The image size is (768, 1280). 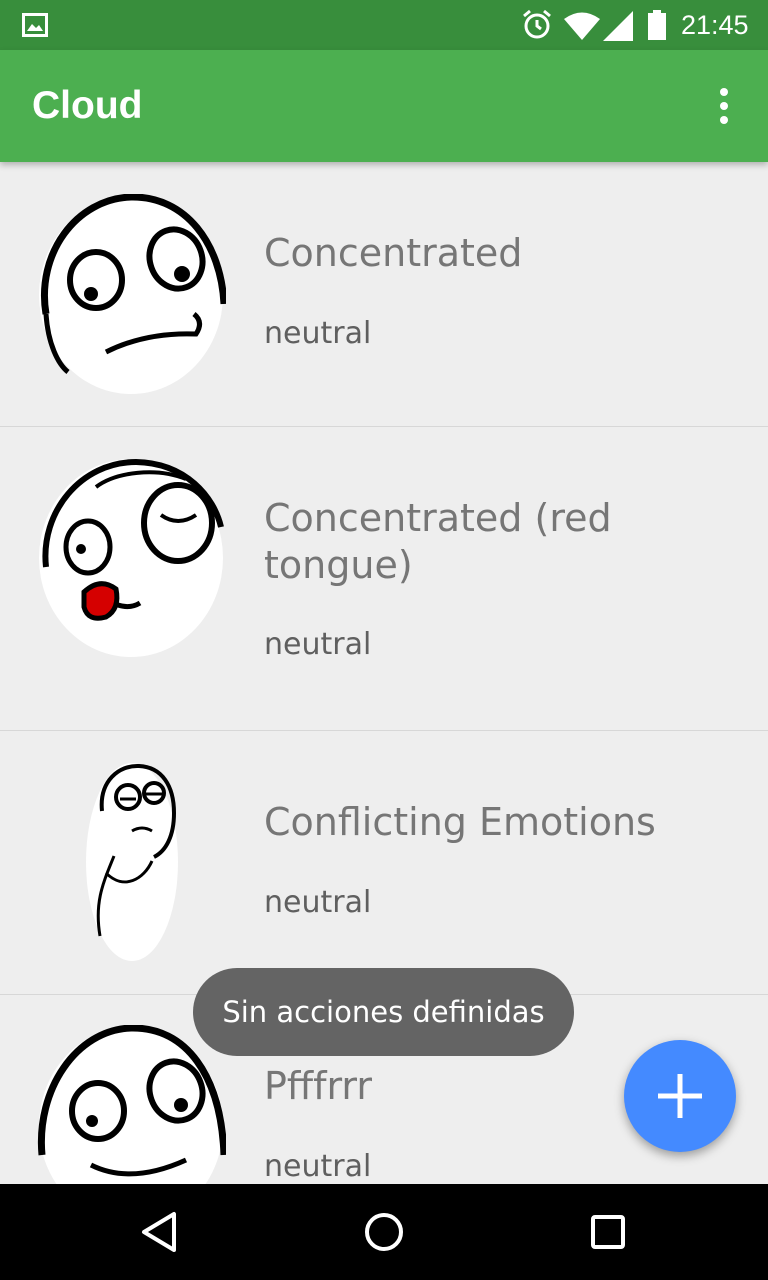 I want to click on item-name: Concentrated (red tongue), so click(x=438, y=541).